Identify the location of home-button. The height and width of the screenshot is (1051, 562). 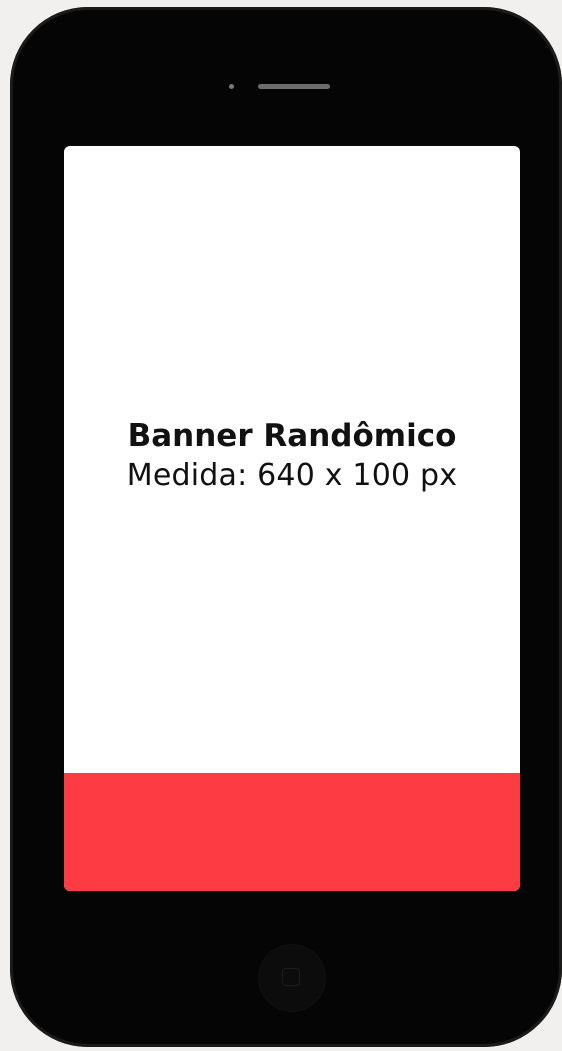
(292, 978).